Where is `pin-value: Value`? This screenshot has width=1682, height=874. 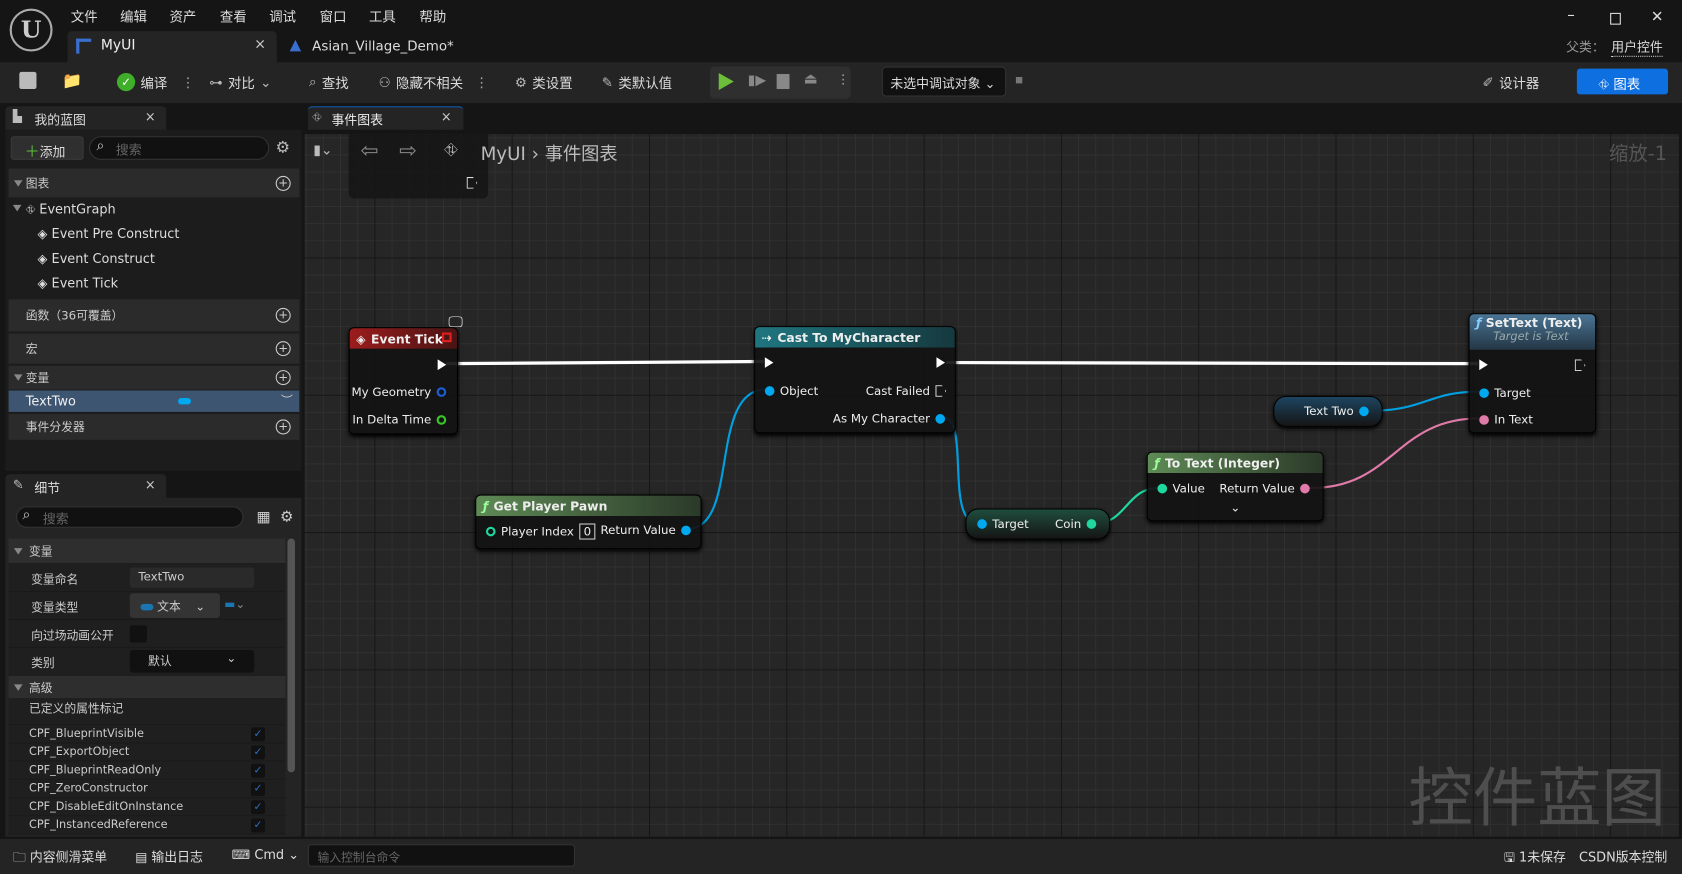
pin-value: Value is located at coordinates (1181, 489).